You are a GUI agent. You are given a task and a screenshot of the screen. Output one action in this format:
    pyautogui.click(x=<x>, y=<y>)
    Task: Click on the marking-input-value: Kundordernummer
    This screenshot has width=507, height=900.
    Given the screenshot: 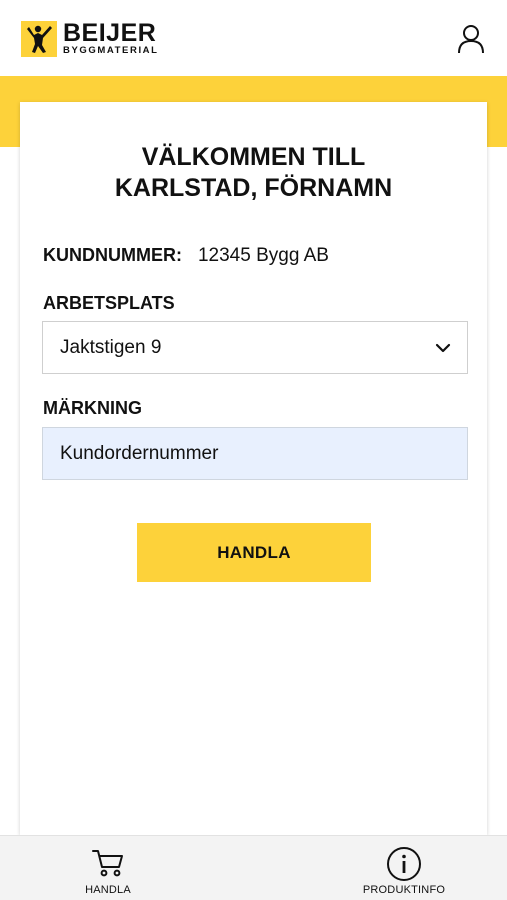 What is the action you would take?
    pyautogui.click(x=139, y=453)
    